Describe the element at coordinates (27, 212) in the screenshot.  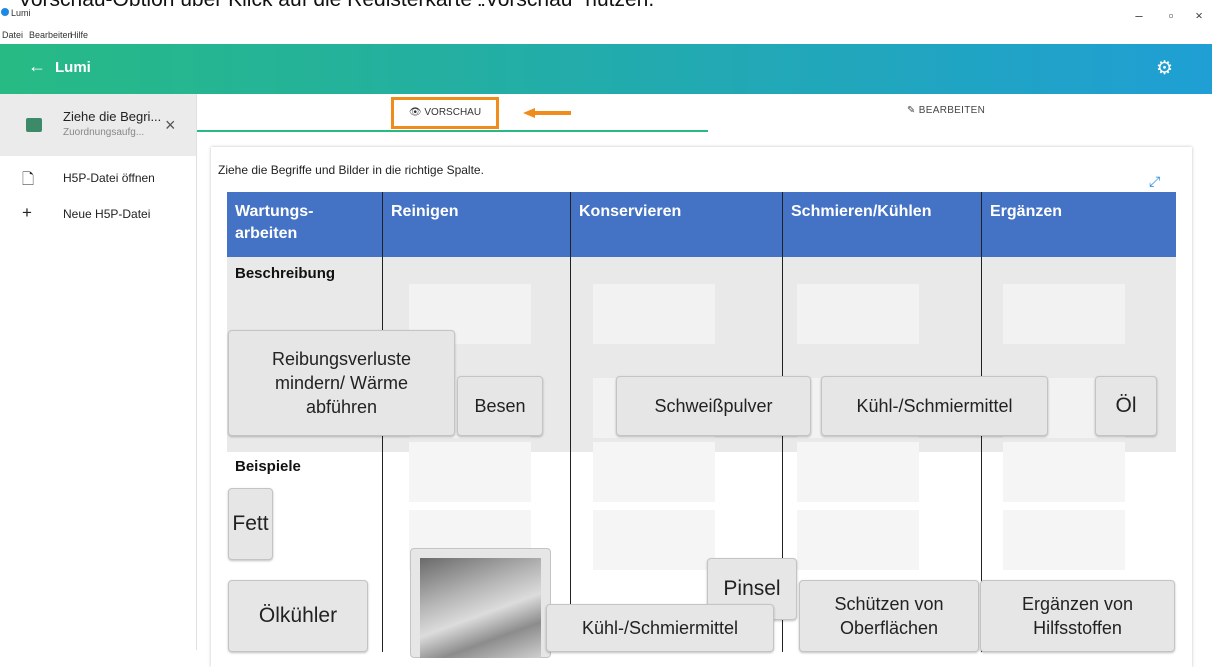
I see `plus-icon: +` at that location.